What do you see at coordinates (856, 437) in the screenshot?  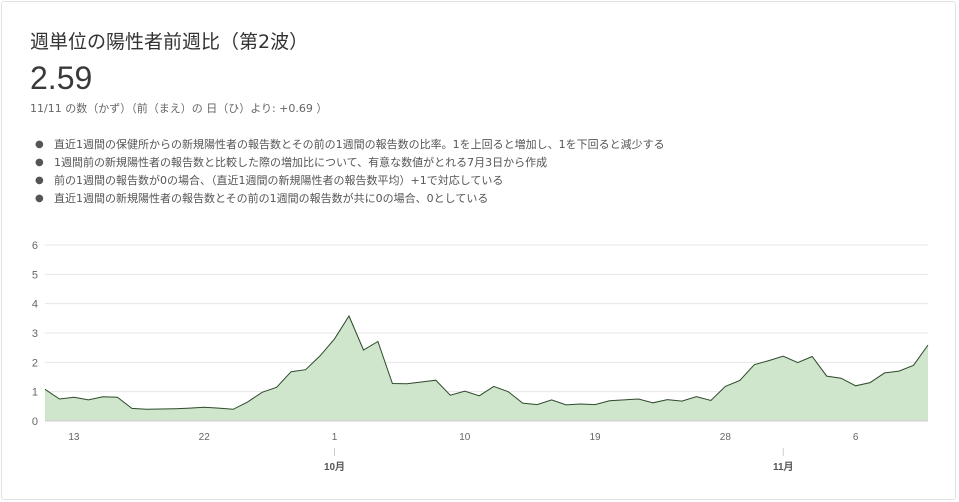 I see `x-day-tick-label: 6` at bounding box center [856, 437].